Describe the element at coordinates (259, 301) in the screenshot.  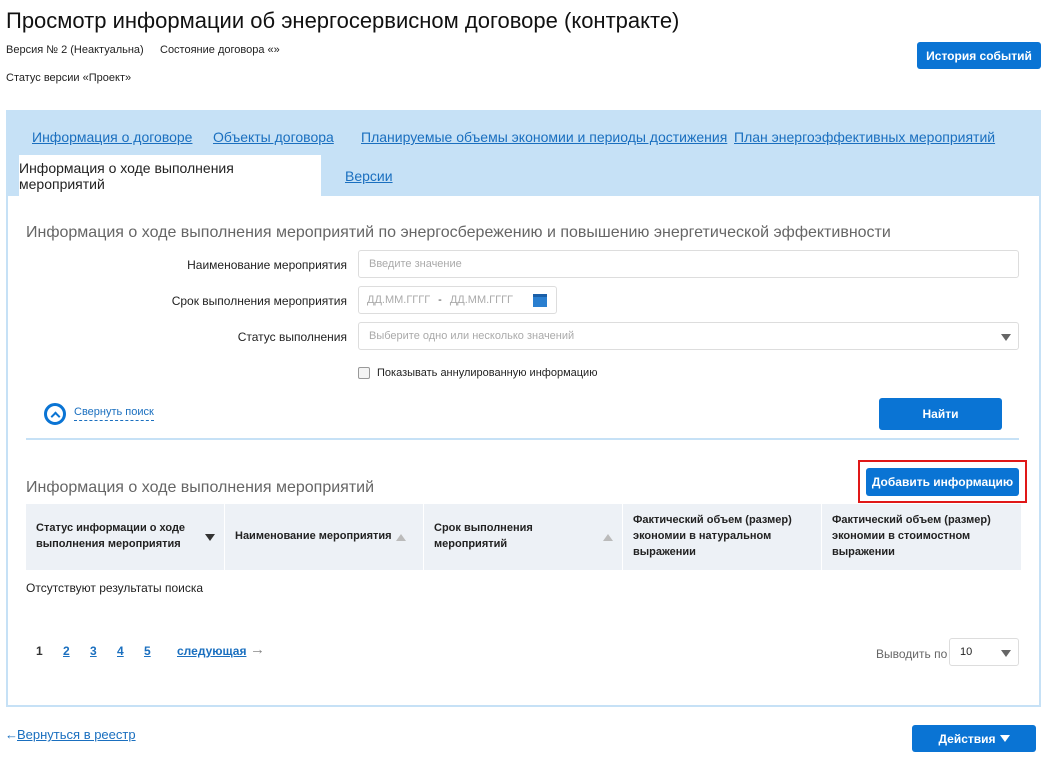
I see `date-label: Срок выполнения мероприятия` at that location.